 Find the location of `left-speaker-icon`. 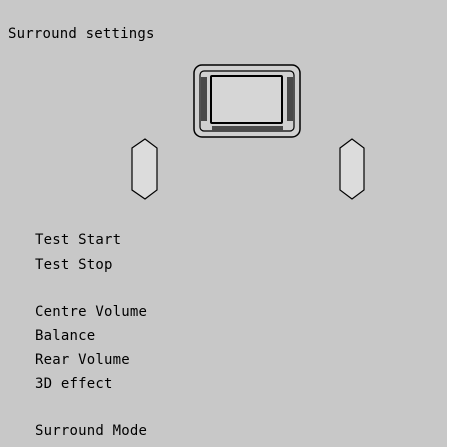

left-speaker-icon is located at coordinates (144, 169).